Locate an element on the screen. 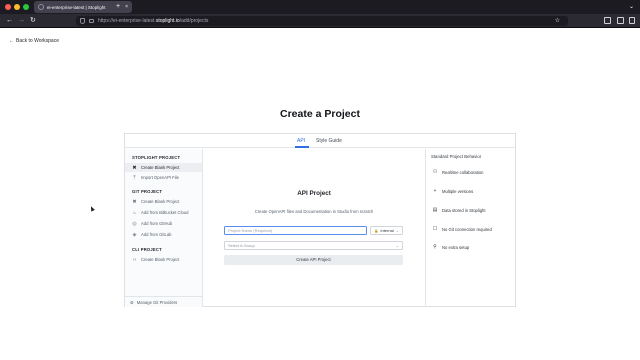 The width and height of the screenshot is (640, 360). create-api-project-button: Create API Project is located at coordinates (313, 260).